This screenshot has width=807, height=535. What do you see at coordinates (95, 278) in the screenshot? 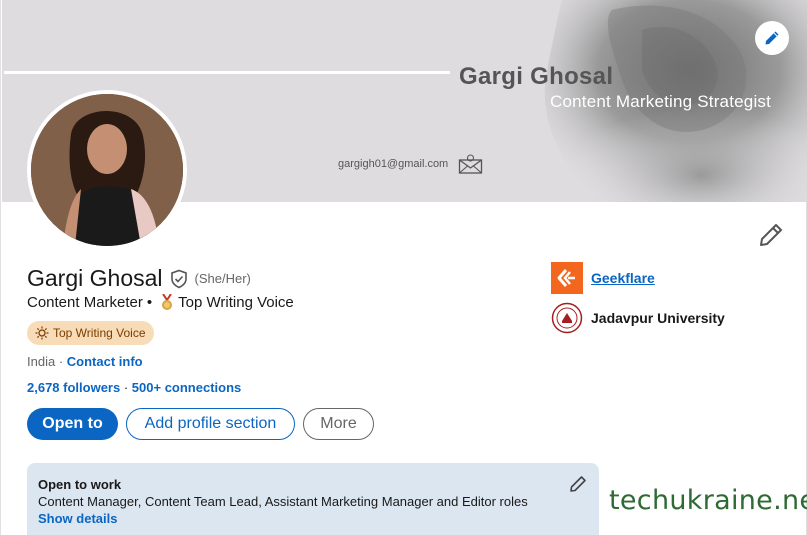
I see `profile-name: Gargi Ghosal` at bounding box center [95, 278].